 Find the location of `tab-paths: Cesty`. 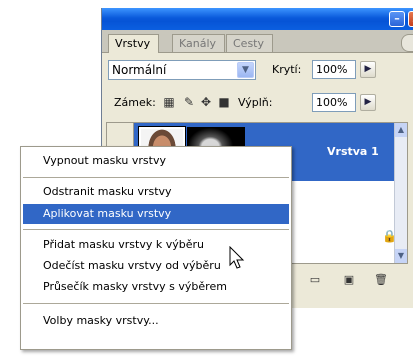

tab-paths: Cesty is located at coordinates (250, 43).